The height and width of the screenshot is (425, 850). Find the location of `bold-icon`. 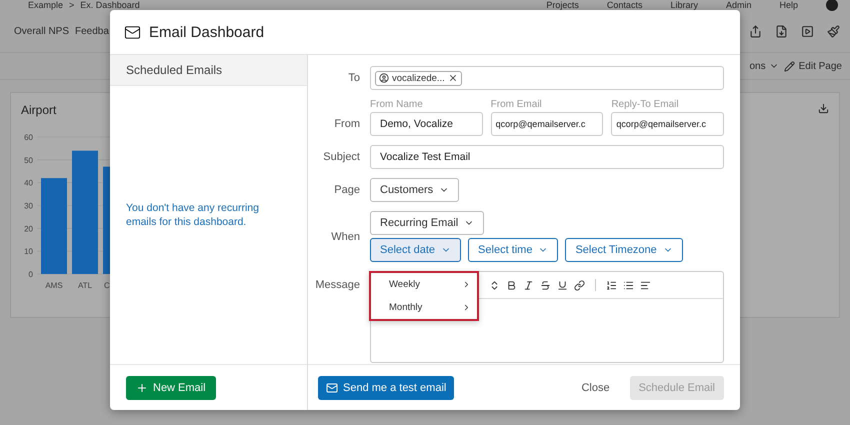

bold-icon is located at coordinates (511, 285).